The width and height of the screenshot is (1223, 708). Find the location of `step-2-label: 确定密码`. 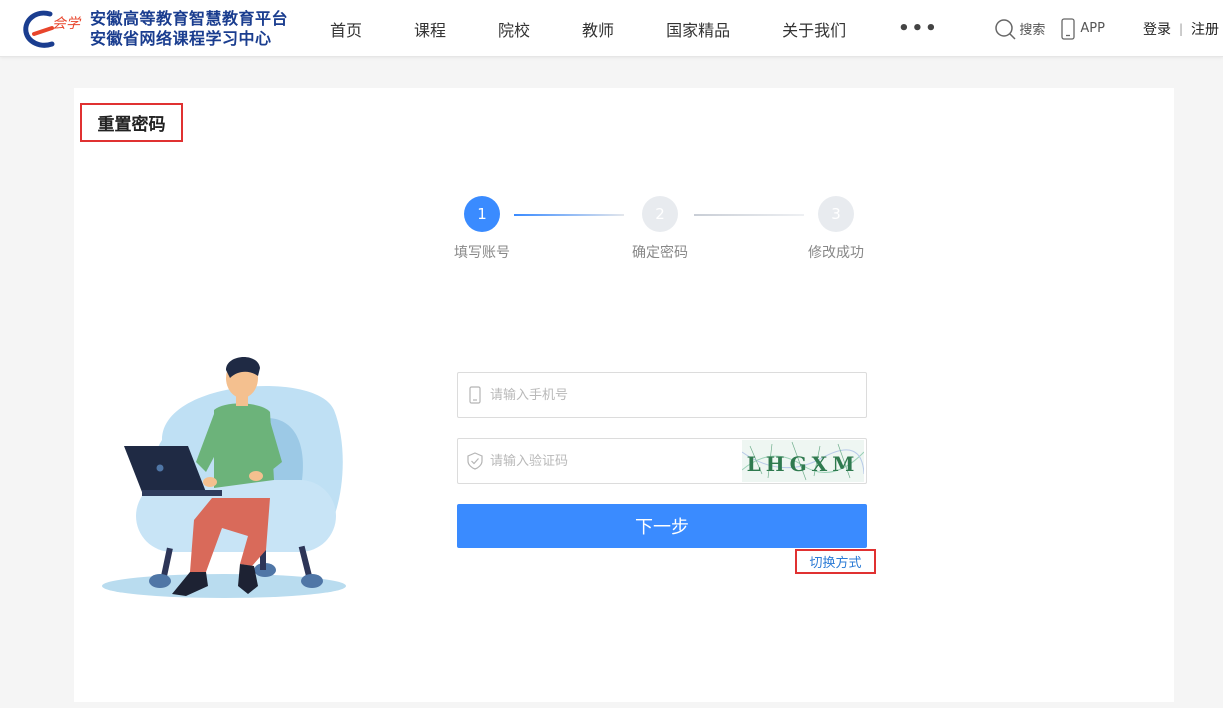

step-2-label: 确定密码 is located at coordinates (660, 253).